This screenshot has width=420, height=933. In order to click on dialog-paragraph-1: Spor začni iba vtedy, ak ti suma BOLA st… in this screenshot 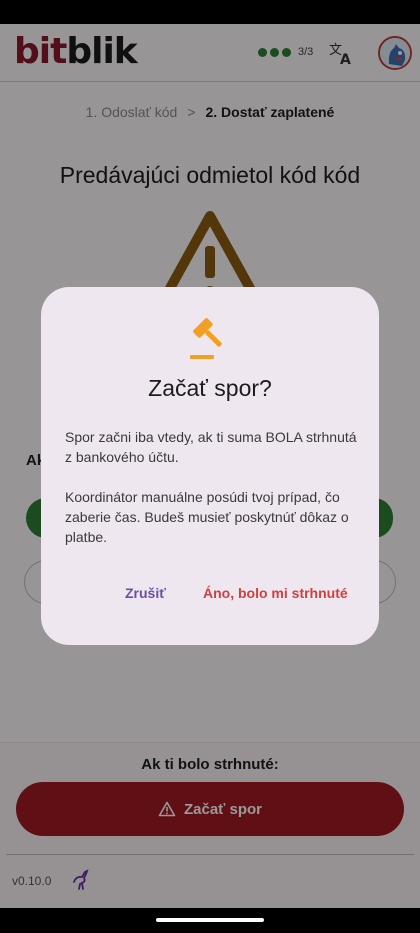, I will do `click(211, 447)`.